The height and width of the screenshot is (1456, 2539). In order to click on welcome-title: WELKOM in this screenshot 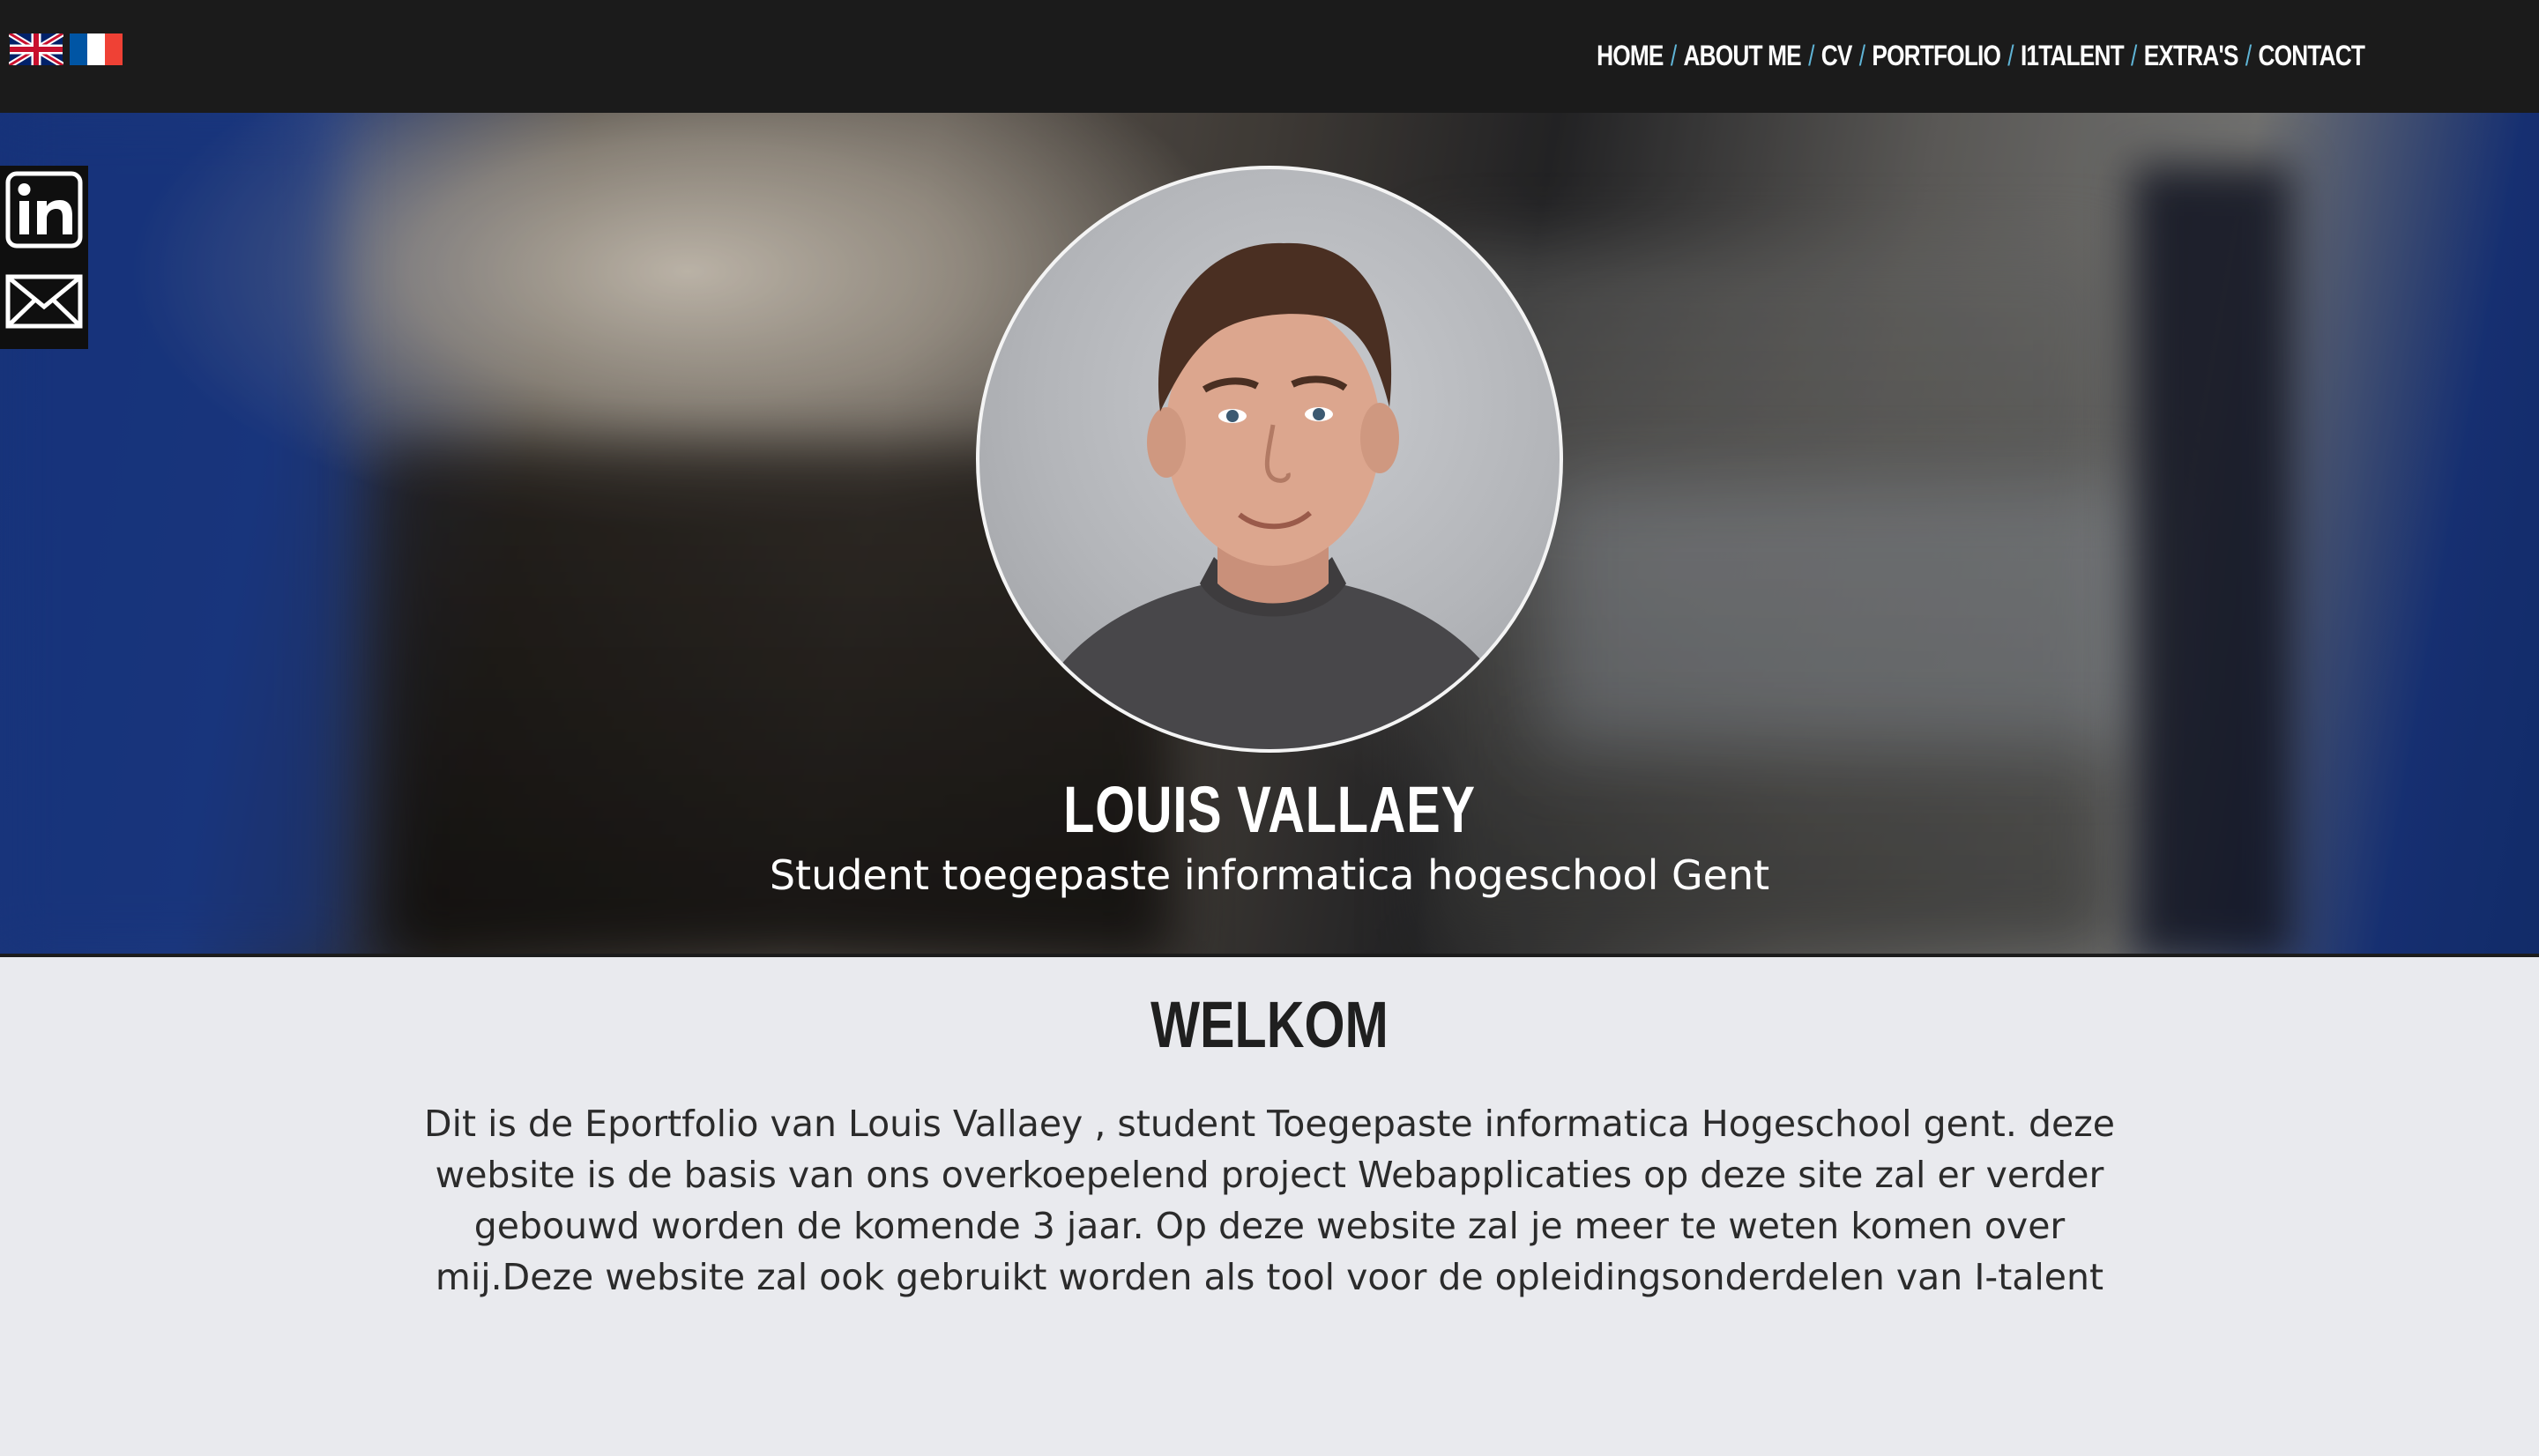, I will do `click(1269, 1024)`.